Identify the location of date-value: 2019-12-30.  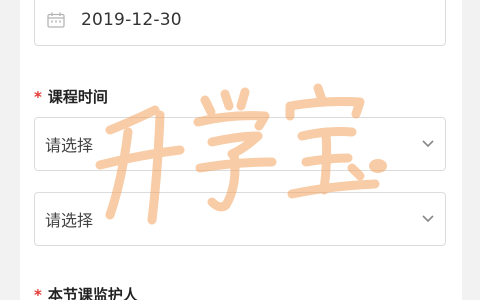
(131, 20).